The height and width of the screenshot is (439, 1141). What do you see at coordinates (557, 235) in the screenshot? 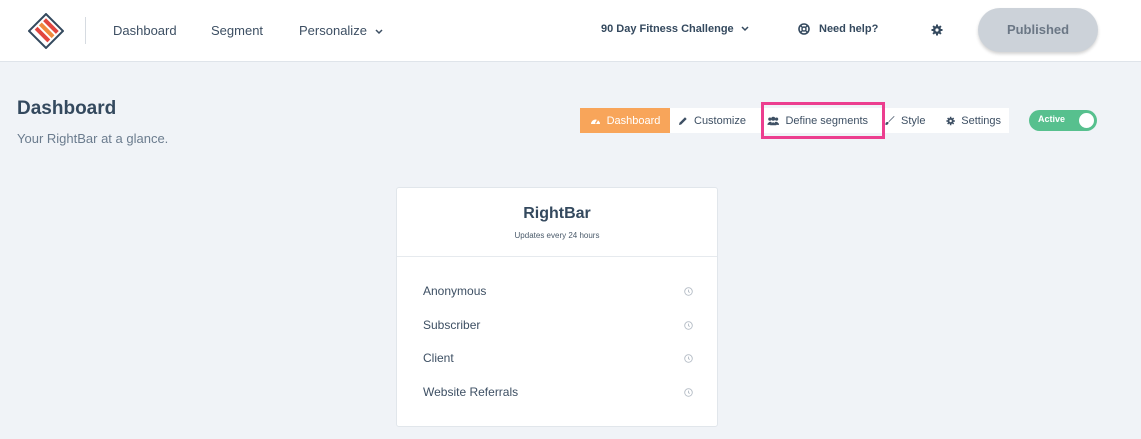
I see `card-subtitle: Updates every 24 hours` at bounding box center [557, 235].